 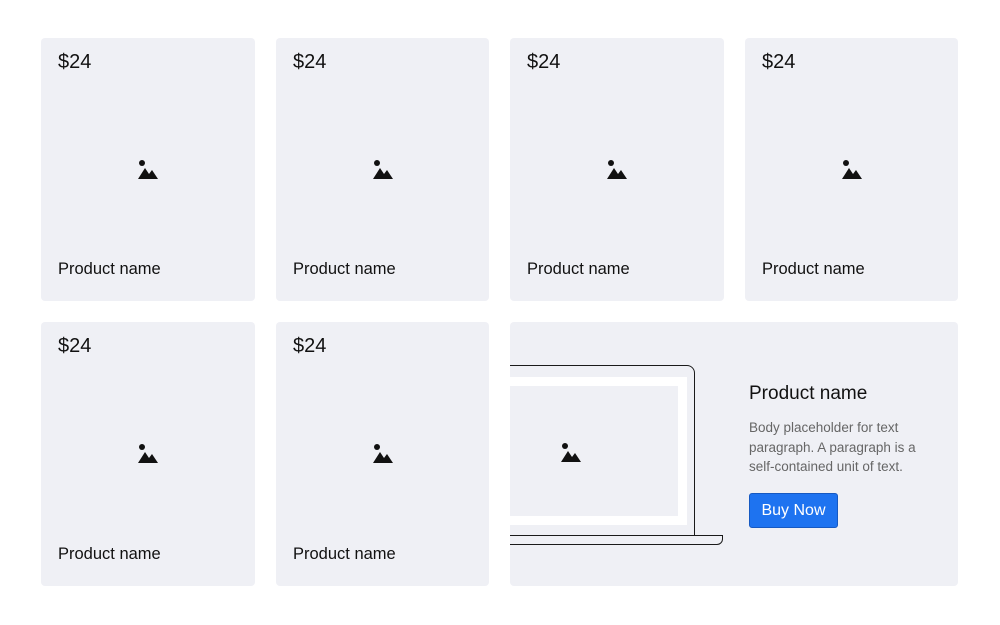 I want to click on laptop-illustration, so click(x=602, y=453).